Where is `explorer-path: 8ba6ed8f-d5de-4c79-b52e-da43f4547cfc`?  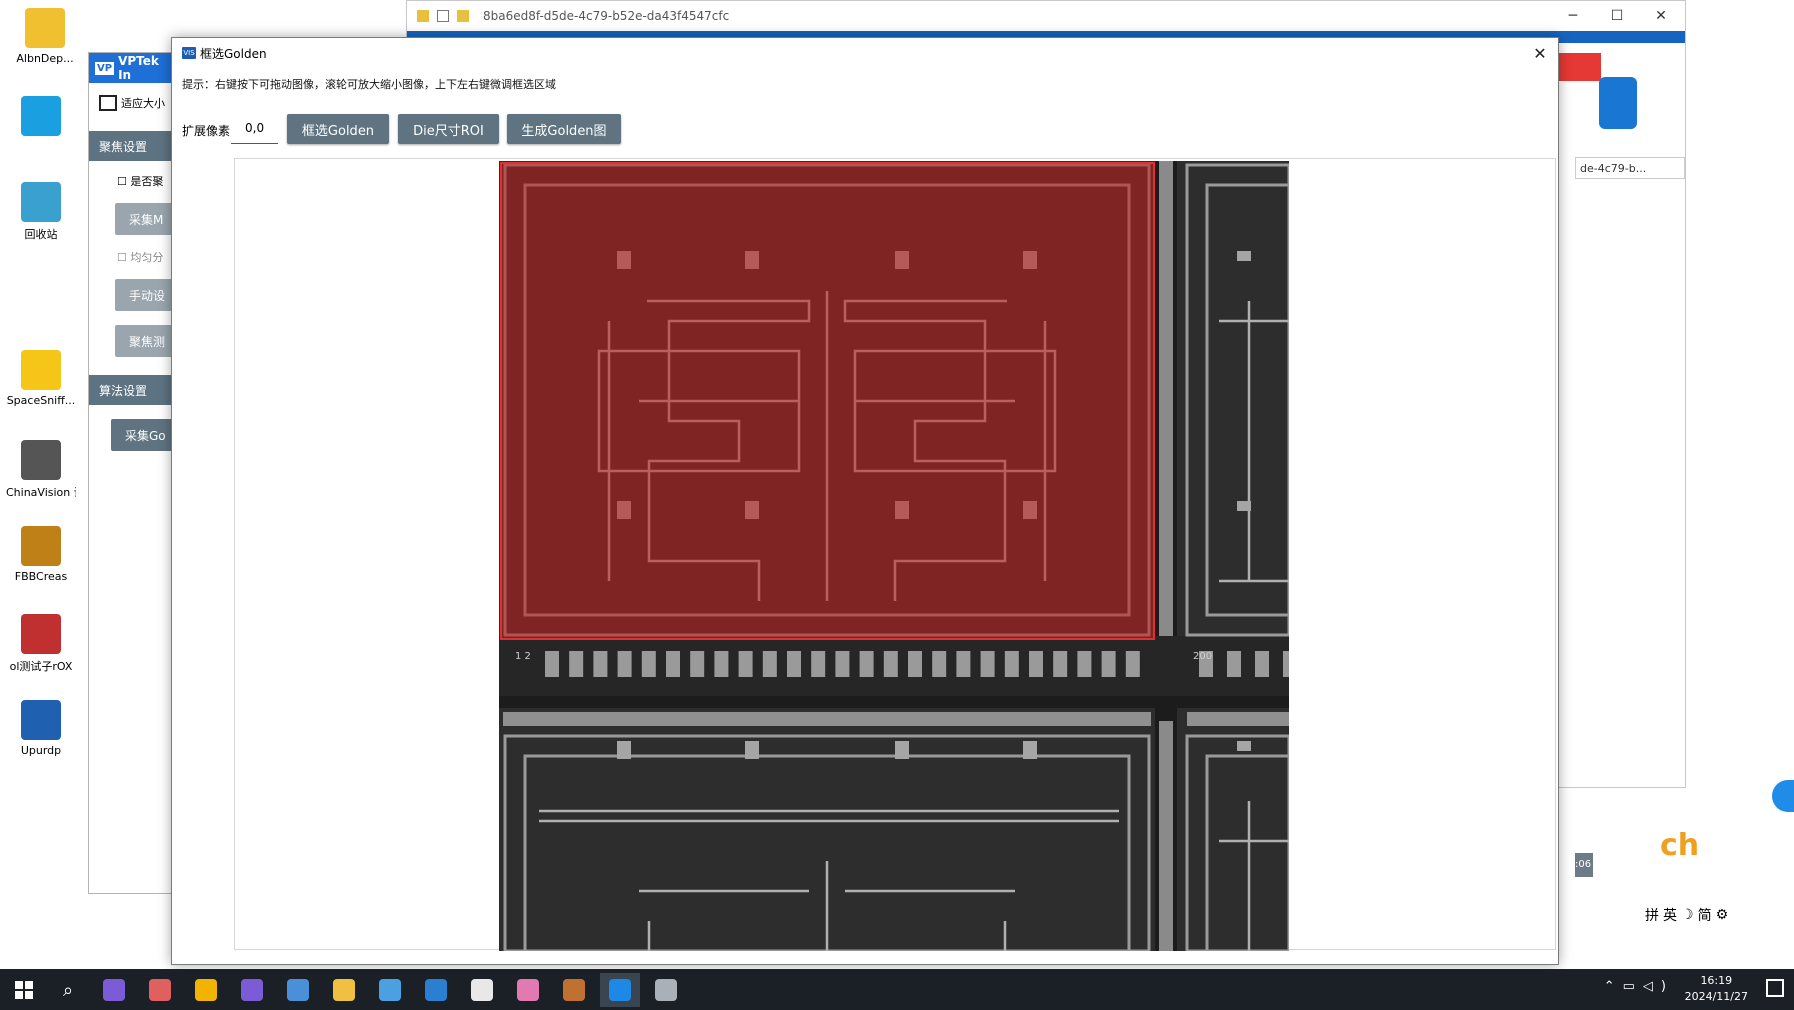 explorer-path: 8ba6ed8f-d5de-4c79-b52e-da43f4547cfc is located at coordinates (606, 16).